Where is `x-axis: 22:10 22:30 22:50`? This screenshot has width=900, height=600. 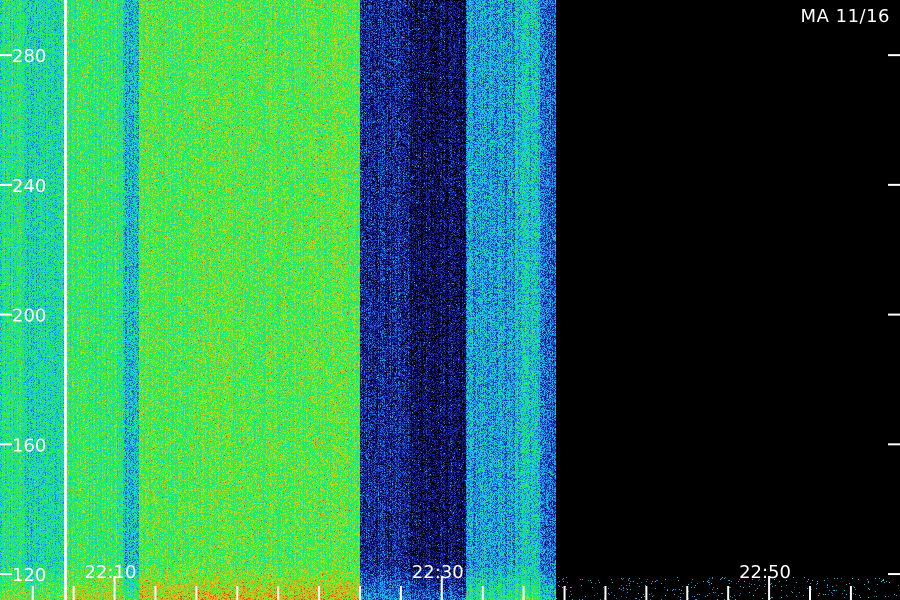 x-axis: 22:10 22:30 22:50 is located at coordinates (441, 581).